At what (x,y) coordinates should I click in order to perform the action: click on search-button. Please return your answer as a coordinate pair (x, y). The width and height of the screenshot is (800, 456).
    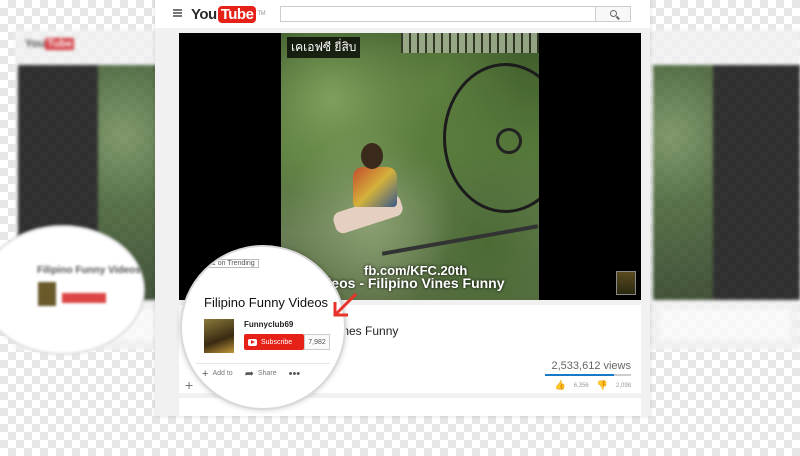
    Looking at the image, I should click on (613, 14).